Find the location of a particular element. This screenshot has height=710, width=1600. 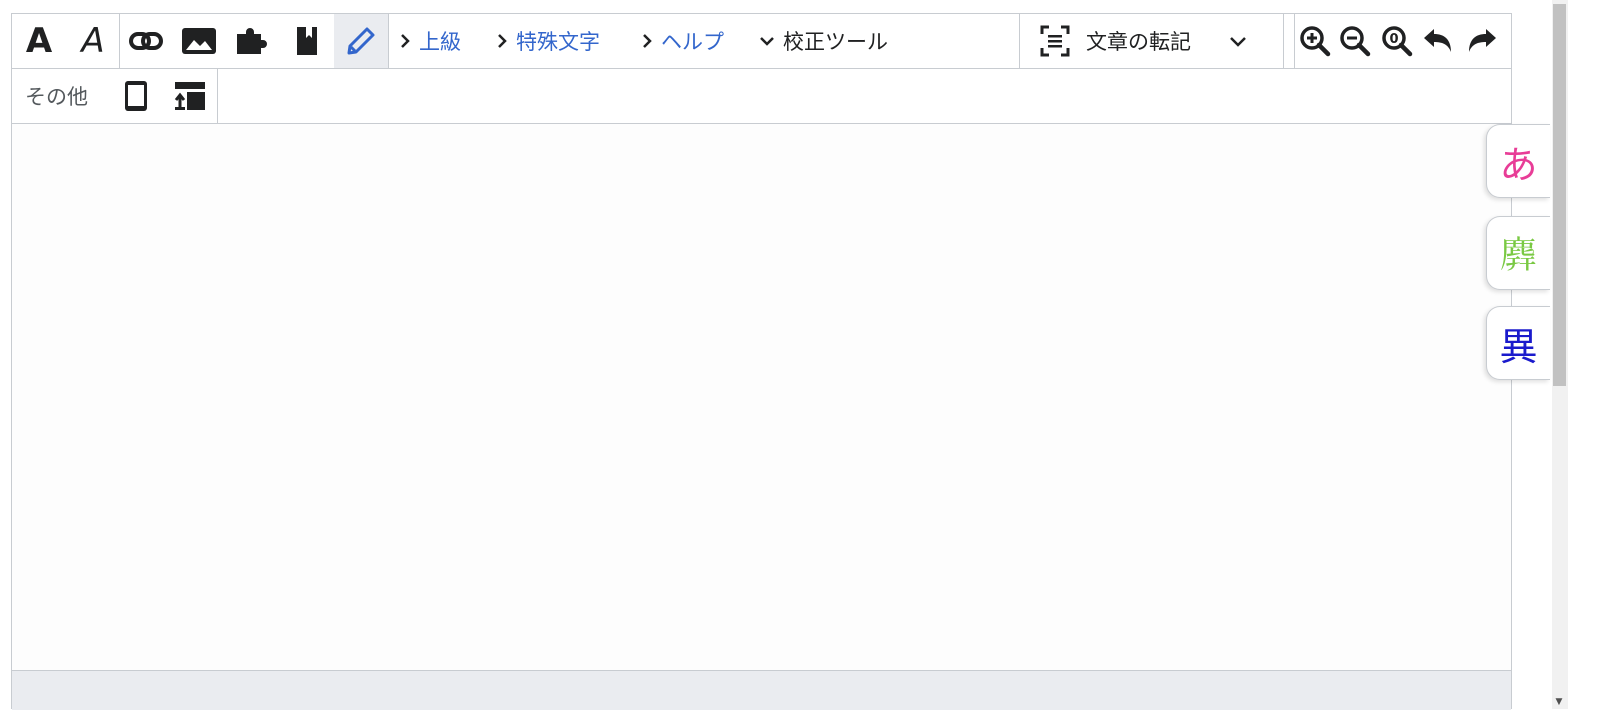

side-tab-itaiji: 異 is located at coordinates (1518, 343).